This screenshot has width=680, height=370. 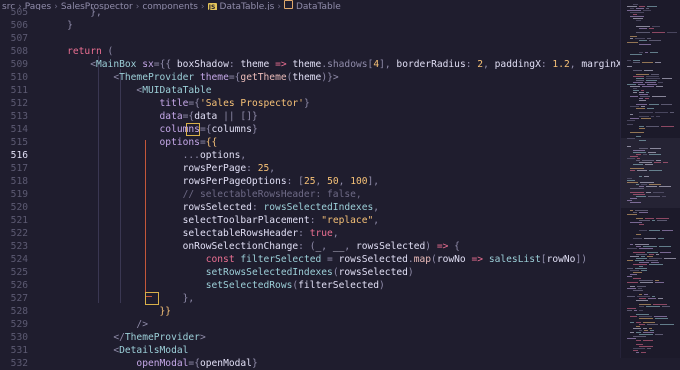 What do you see at coordinates (310, 116) in the screenshot?
I see `code-line: 513 data={data || []}` at bounding box center [310, 116].